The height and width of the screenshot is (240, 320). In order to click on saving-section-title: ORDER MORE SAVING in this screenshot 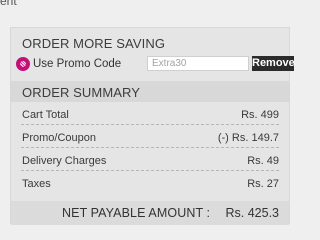, I will do `click(94, 43)`.